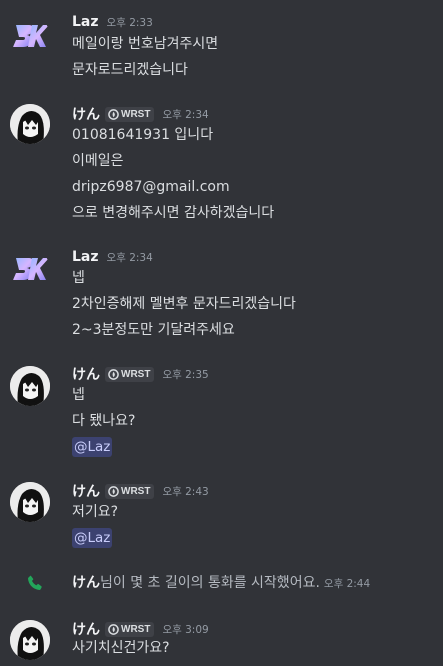  What do you see at coordinates (121, 648) in the screenshot?
I see `message-text: 사기치신건가요?` at bounding box center [121, 648].